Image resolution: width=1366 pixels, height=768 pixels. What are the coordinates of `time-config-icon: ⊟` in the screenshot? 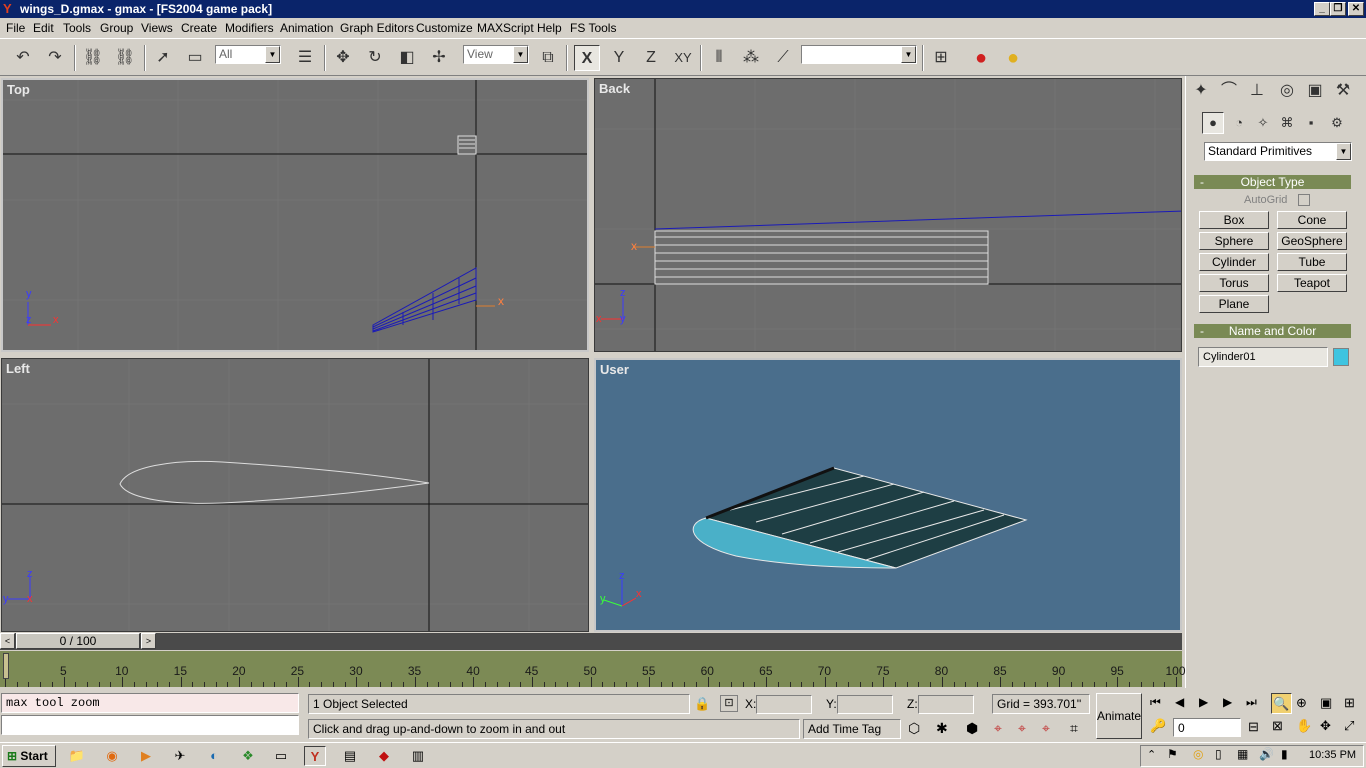 It's located at (1253, 727).